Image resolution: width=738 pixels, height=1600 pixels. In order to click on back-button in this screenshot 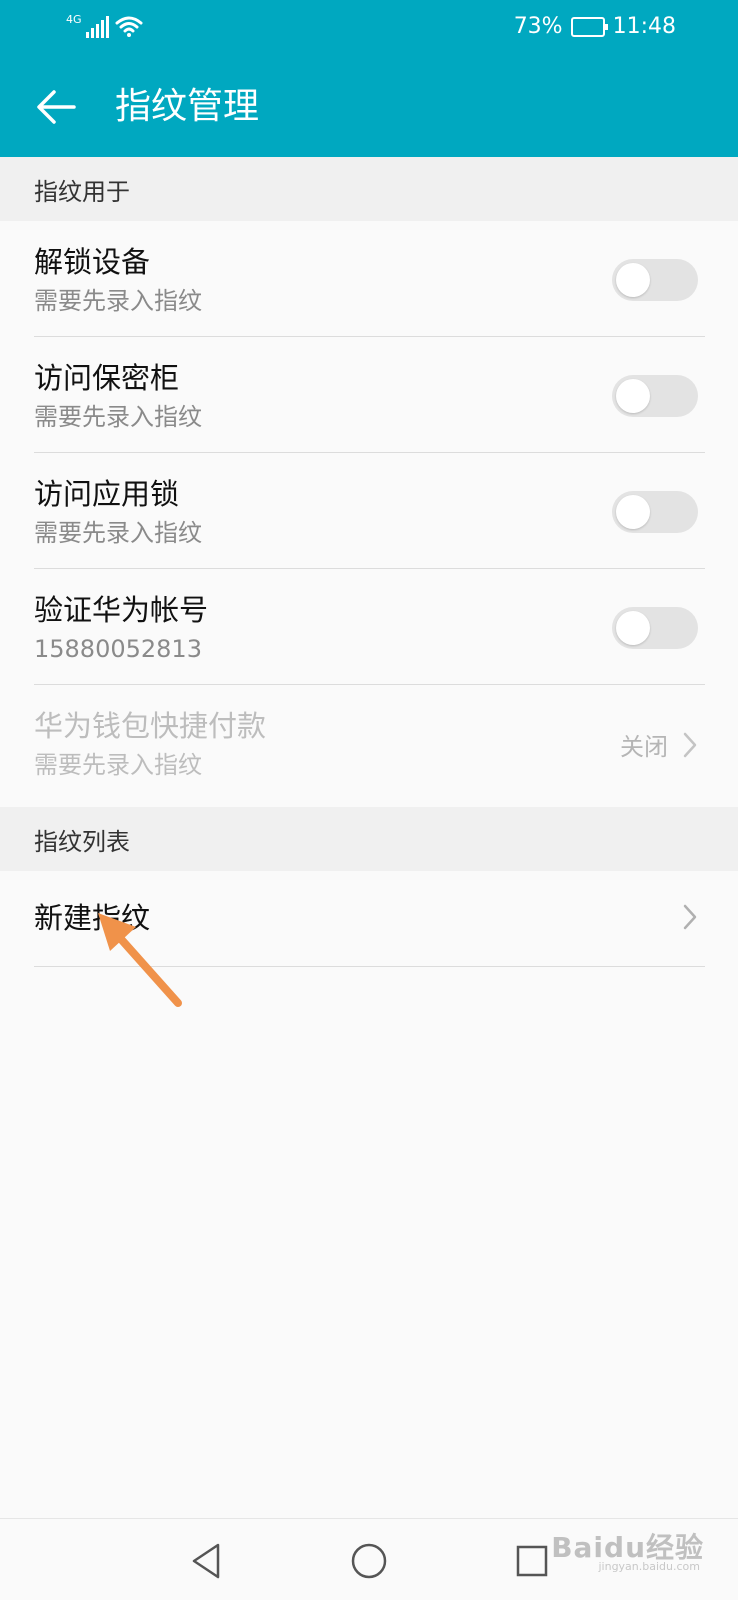, I will do `click(56, 107)`.